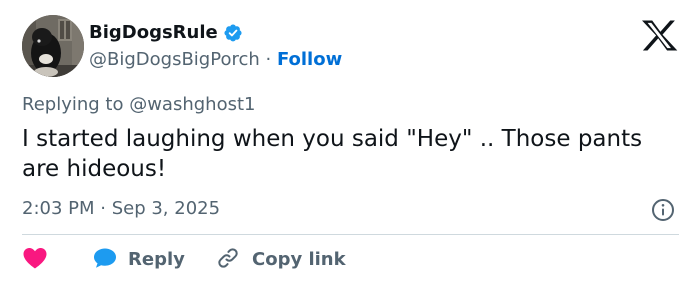  I want to click on replying-to-line: Replying to @washghost1, so click(138, 105).